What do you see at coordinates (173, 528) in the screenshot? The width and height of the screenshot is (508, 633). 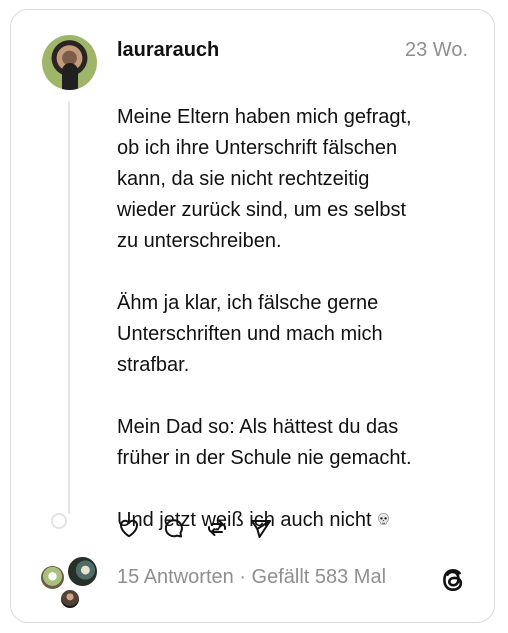 I see `comment-icon` at bounding box center [173, 528].